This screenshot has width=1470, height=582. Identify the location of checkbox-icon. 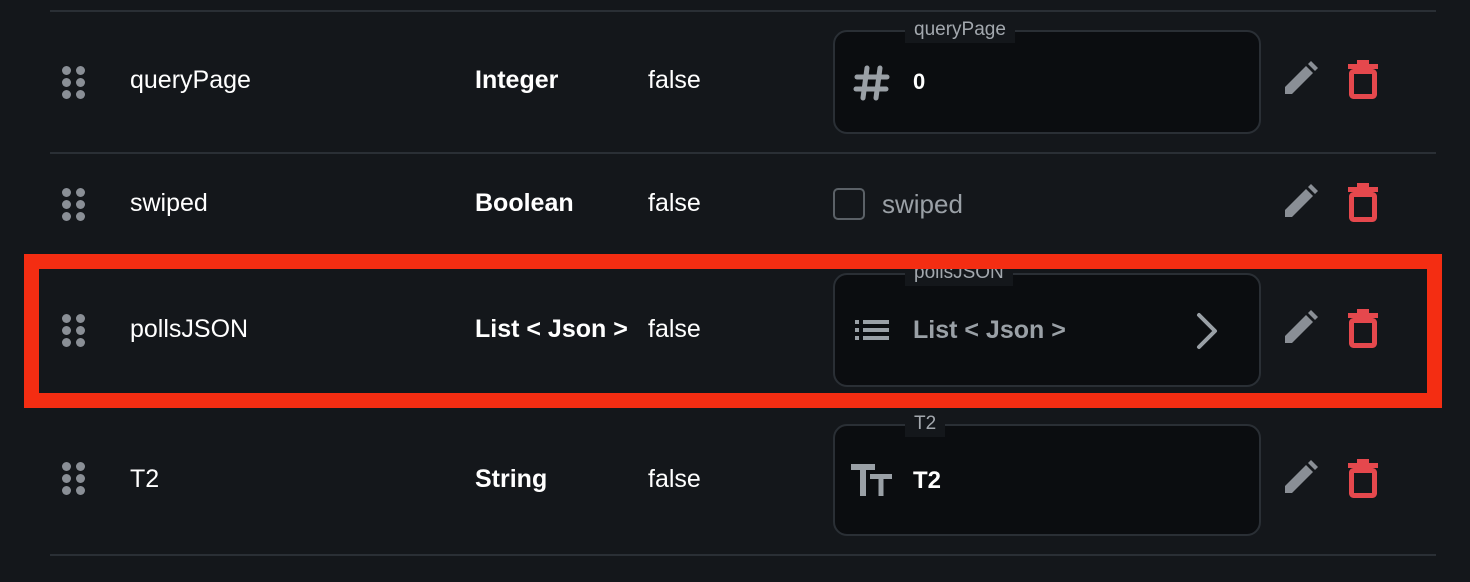
(849, 204).